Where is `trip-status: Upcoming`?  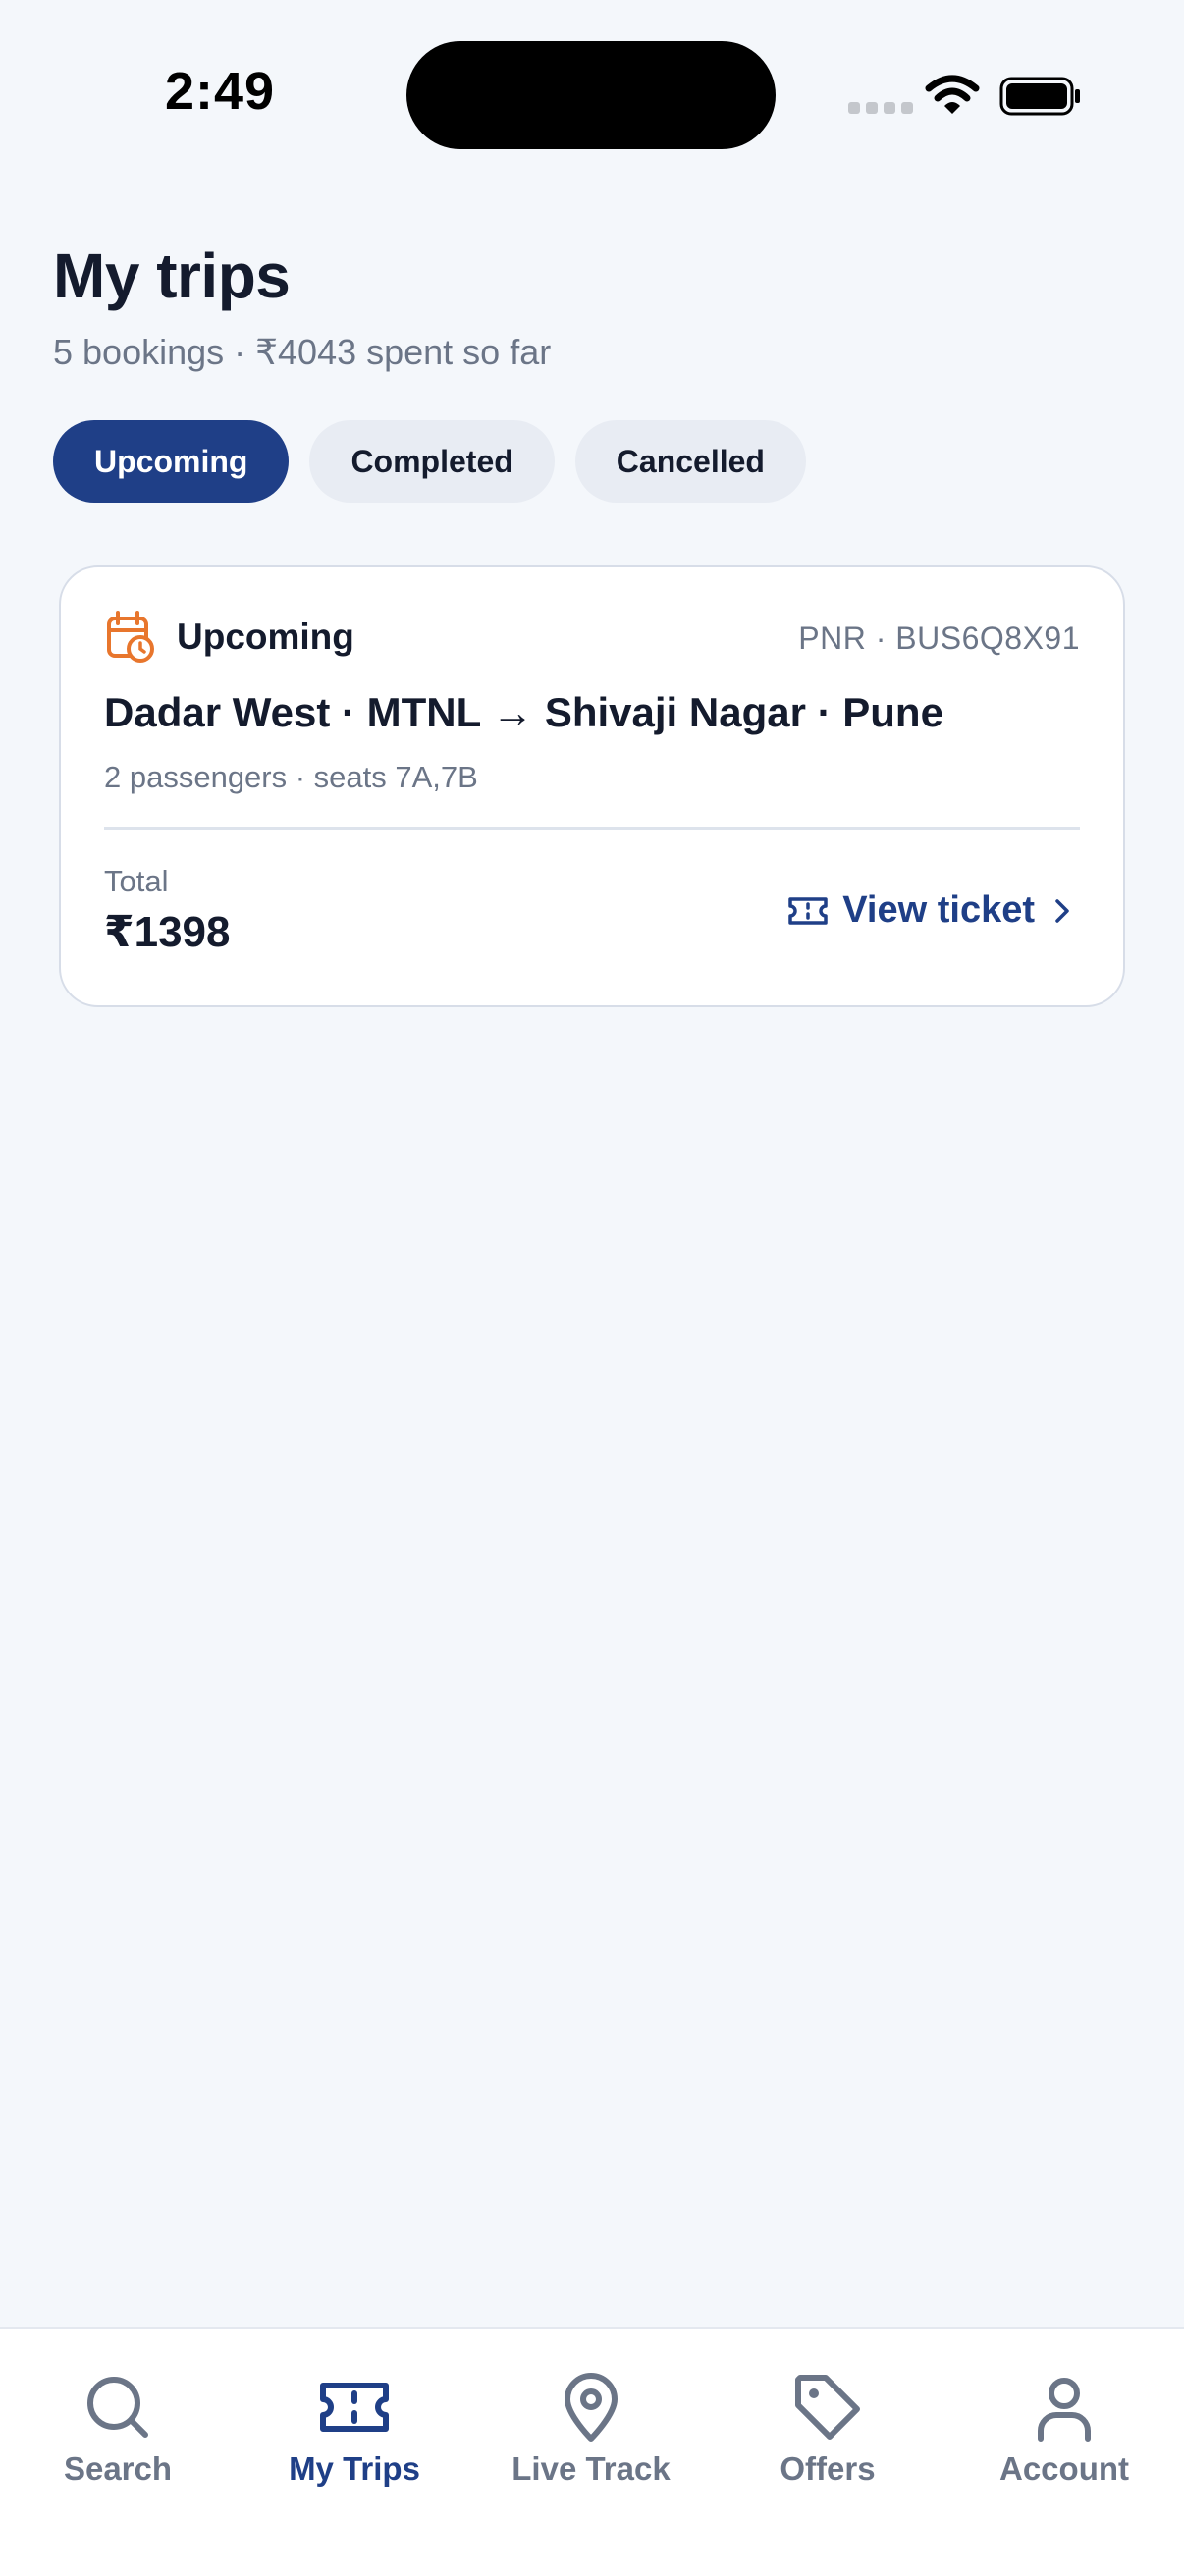
trip-status: Upcoming is located at coordinates (230, 637).